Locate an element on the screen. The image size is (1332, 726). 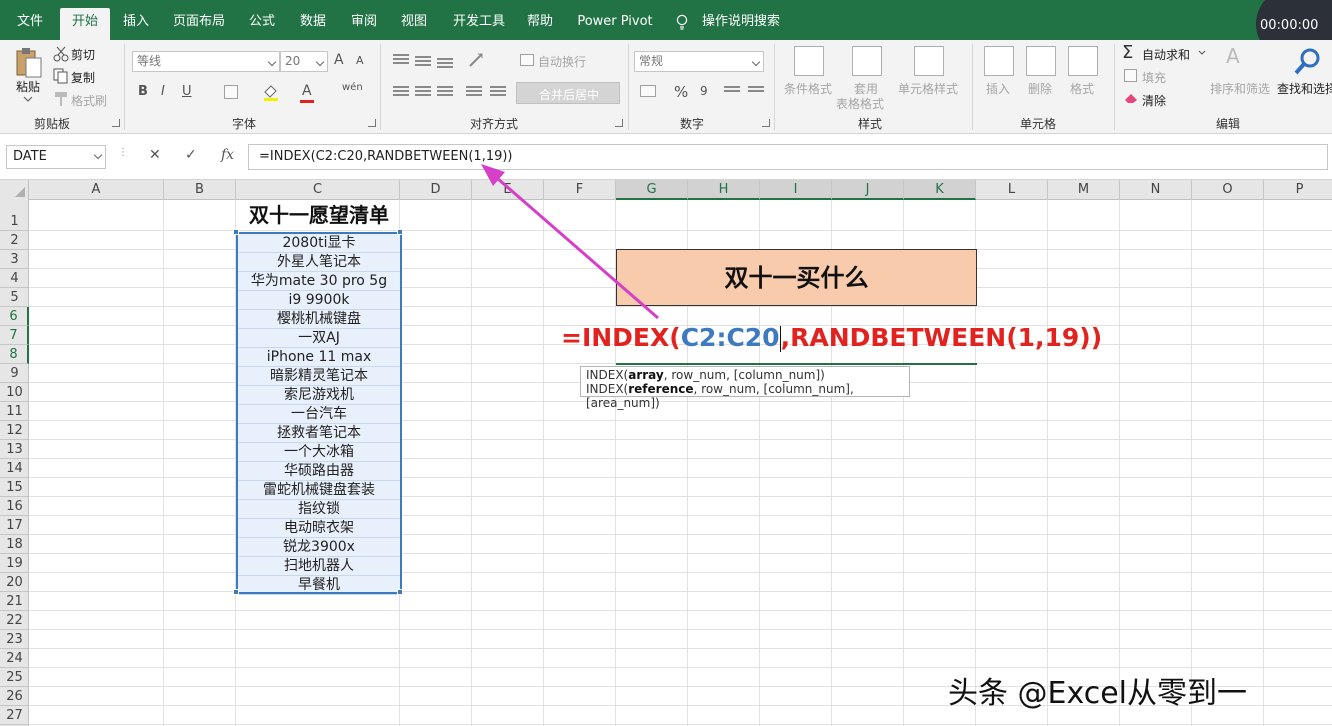
row-header-5: 5 is located at coordinates (14, 297).